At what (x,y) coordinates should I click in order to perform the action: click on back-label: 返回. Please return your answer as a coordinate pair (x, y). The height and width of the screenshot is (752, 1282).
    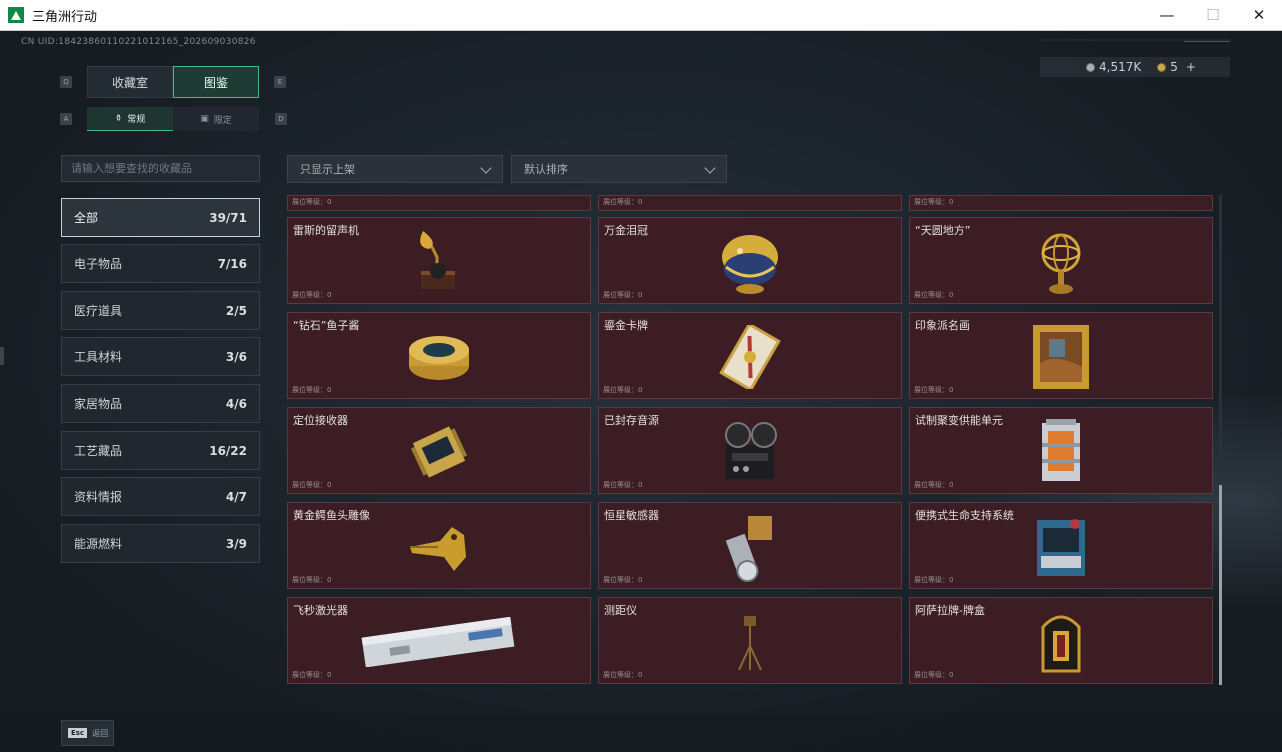
    Looking at the image, I should click on (100, 733).